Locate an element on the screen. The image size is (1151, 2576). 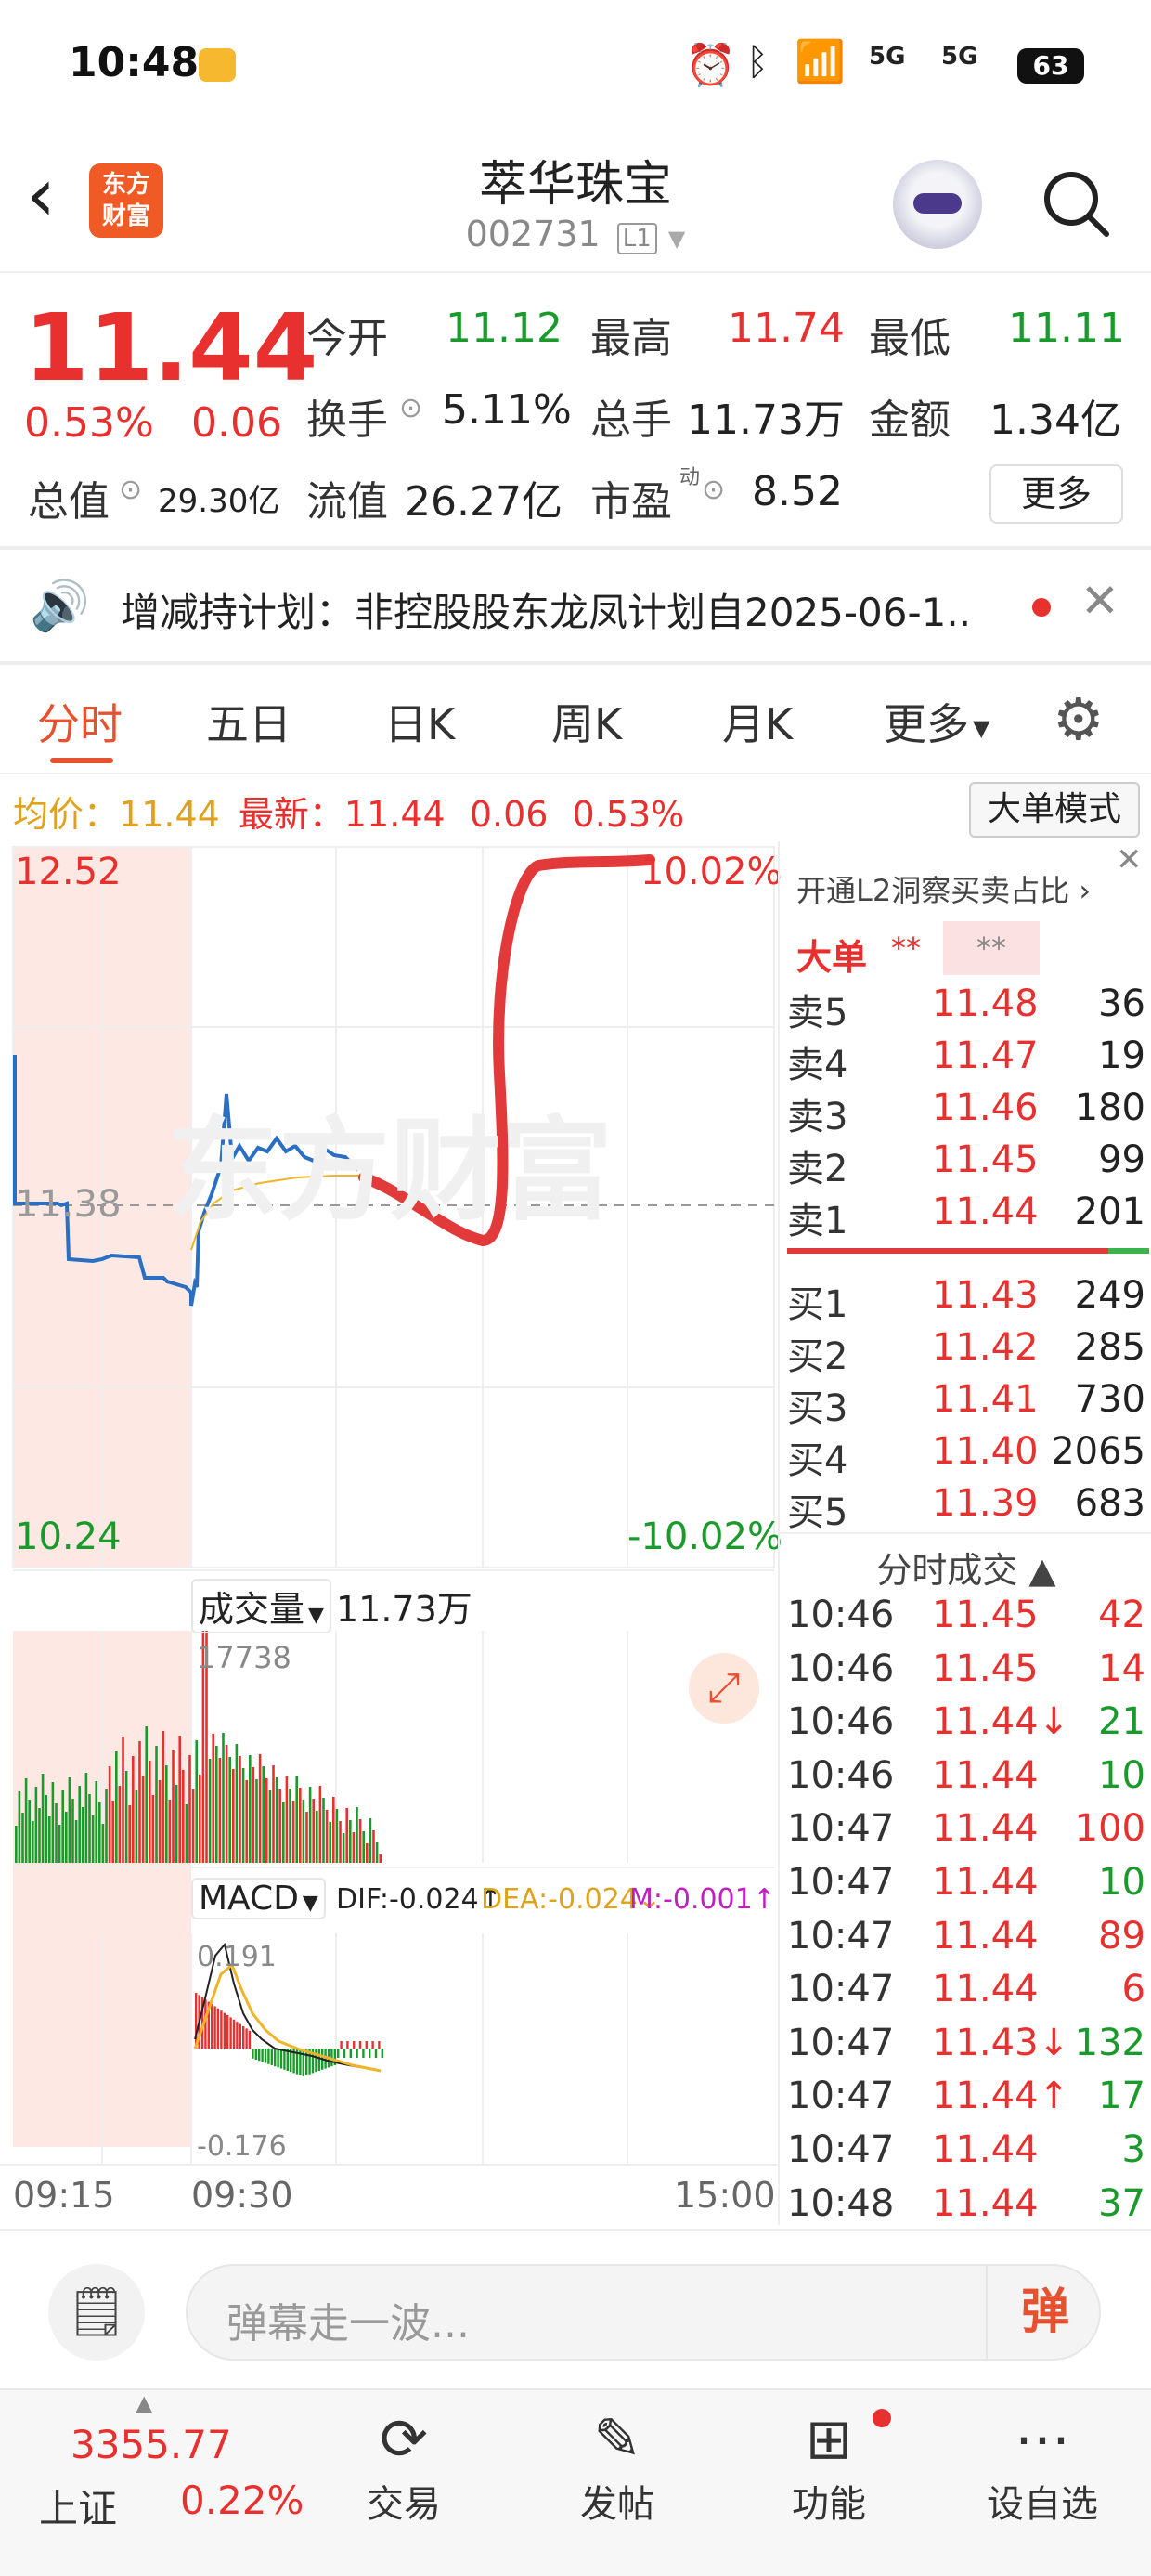
latest-change-pct: 0.53% is located at coordinates (628, 814).